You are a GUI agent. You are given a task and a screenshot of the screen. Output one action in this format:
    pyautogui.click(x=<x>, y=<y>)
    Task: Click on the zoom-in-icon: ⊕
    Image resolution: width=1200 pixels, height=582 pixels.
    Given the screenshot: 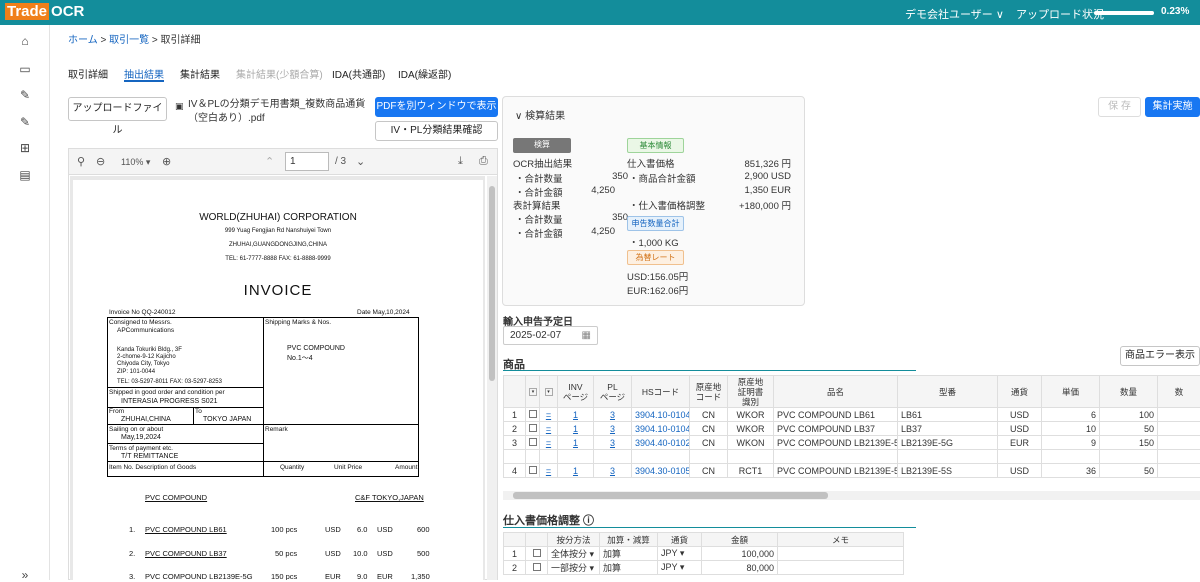 What is the action you would take?
    pyautogui.click(x=166, y=161)
    